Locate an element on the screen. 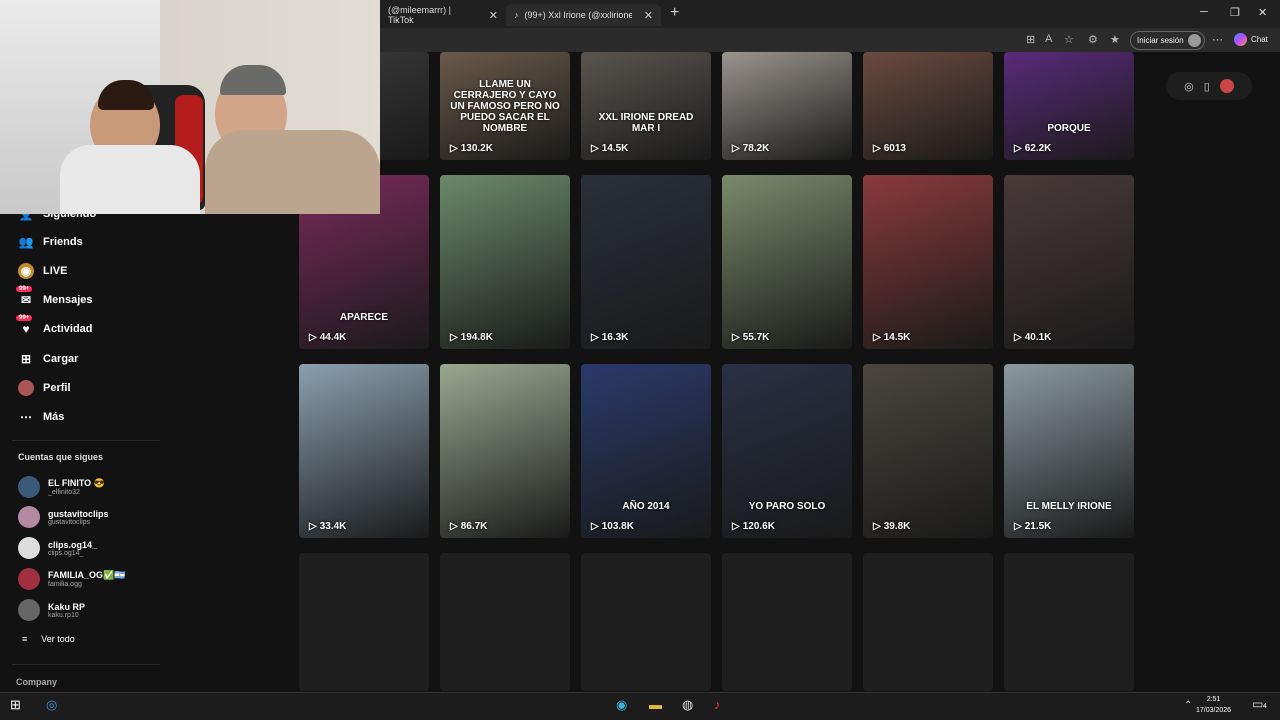  view-count-label: 6013 is located at coordinates (894, 148).